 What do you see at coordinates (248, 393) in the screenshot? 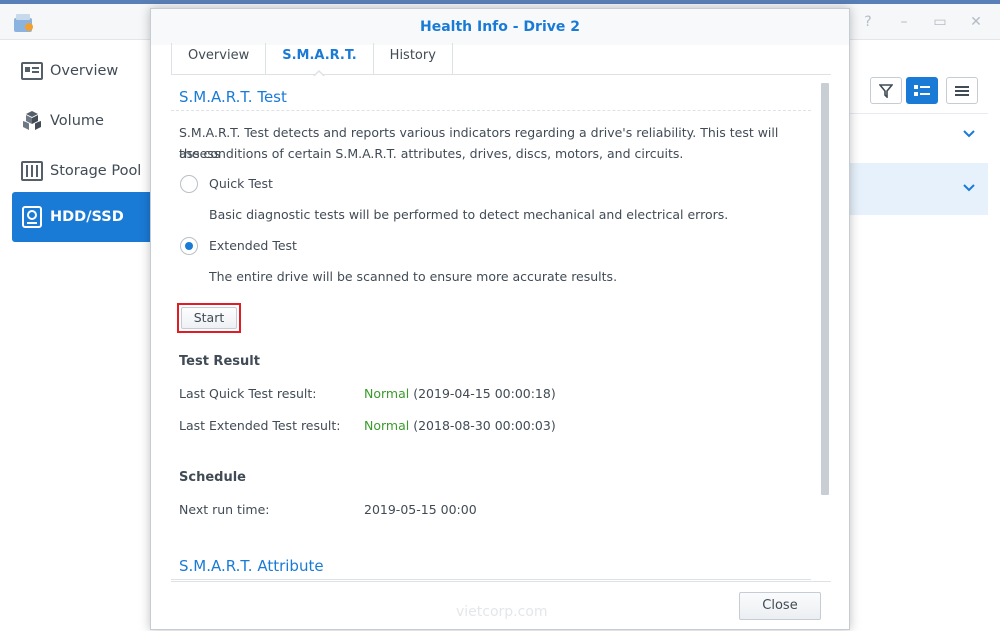
I see `last-quick-test-label: Last Quick Test result:` at bounding box center [248, 393].